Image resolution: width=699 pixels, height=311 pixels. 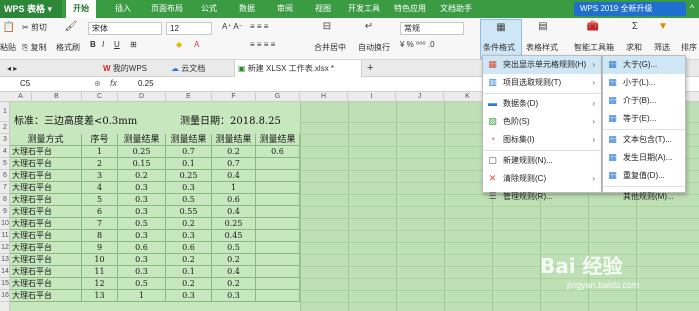 What do you see at coordinates (5, 152) in the screenshot?
I see `row-header: 4` at bounding box center [5, 152].